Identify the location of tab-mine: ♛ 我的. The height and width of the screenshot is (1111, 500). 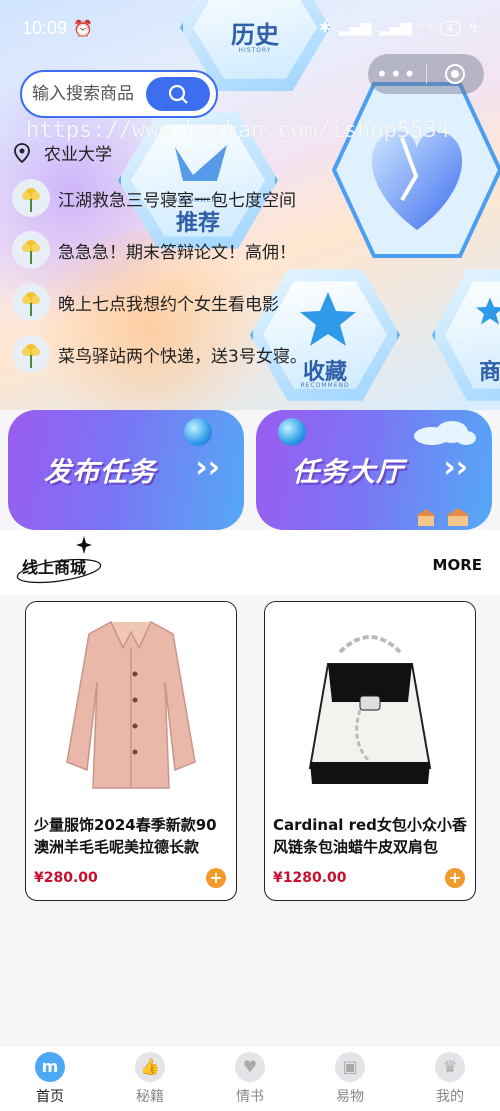
(450, 1078).